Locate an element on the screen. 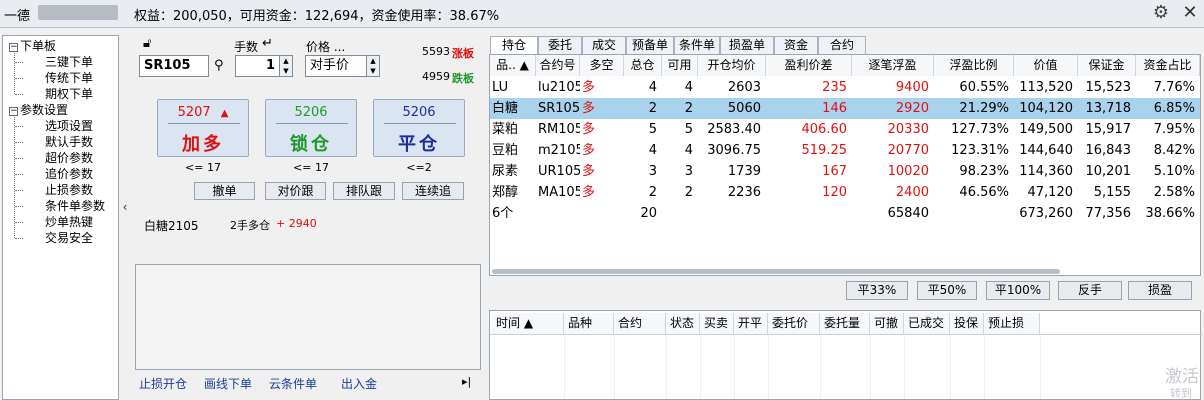 The height and width of the screenshot is (400, 1204). tree-item-条件单参数: 条件单参数 is located at coordinates (75, 206).